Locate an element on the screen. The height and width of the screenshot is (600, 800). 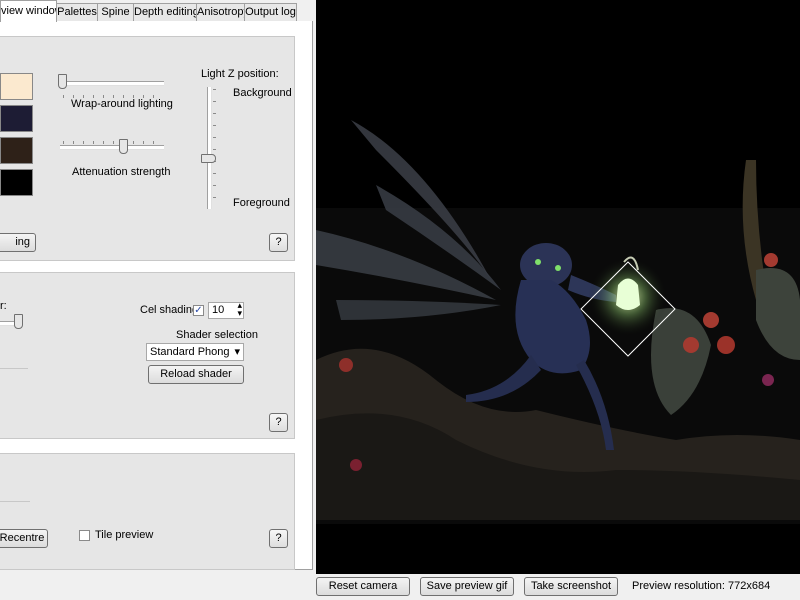
preview-resolution-label: Preview resolution: 772x684 is located at coordinates (701, 586).